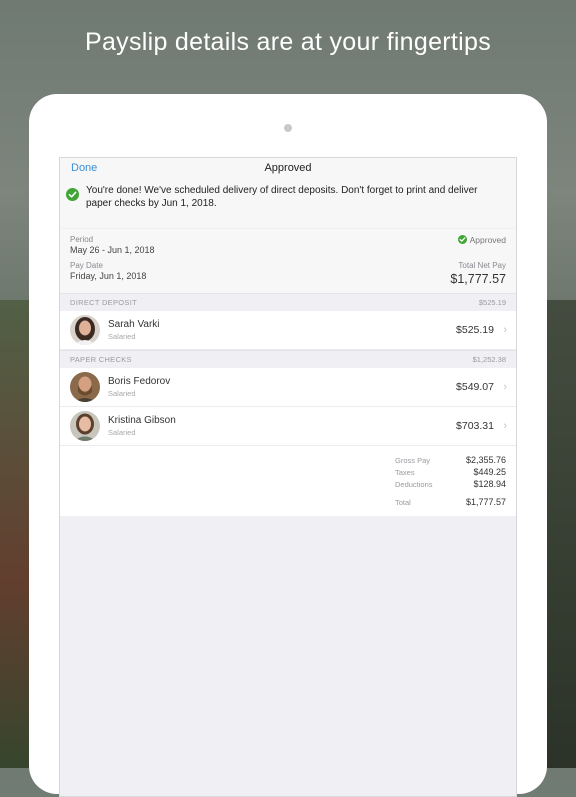  What do you see at coordinates (112, 250) in the screenshot?
I see `period-value: May 26 - Jun 1, 2018` at bounding box center [112, 250].